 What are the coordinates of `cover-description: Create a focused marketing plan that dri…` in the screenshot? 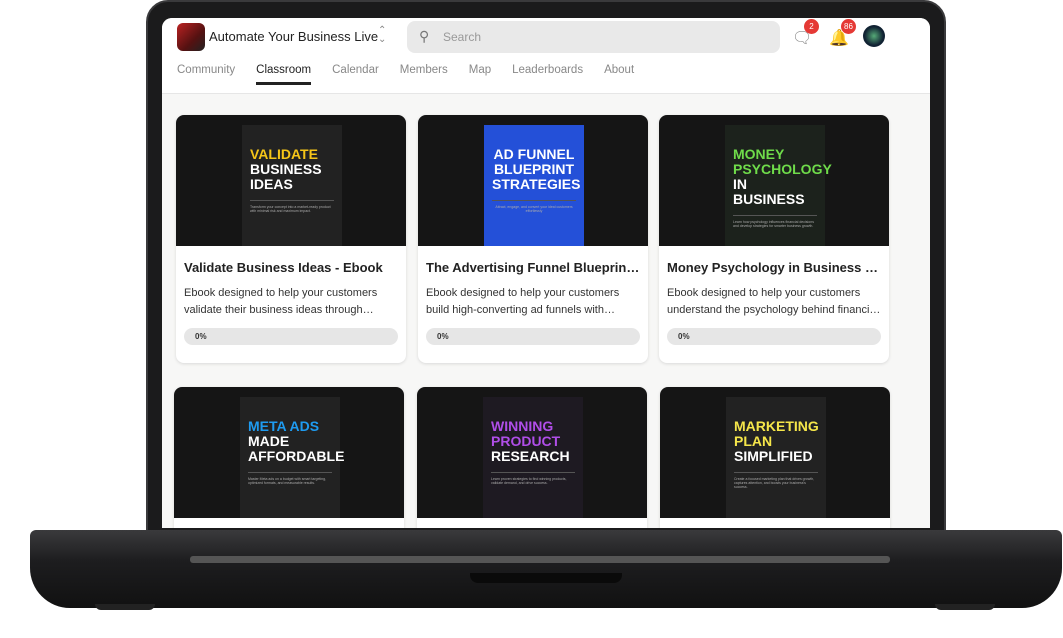 It's located at (776, 480).